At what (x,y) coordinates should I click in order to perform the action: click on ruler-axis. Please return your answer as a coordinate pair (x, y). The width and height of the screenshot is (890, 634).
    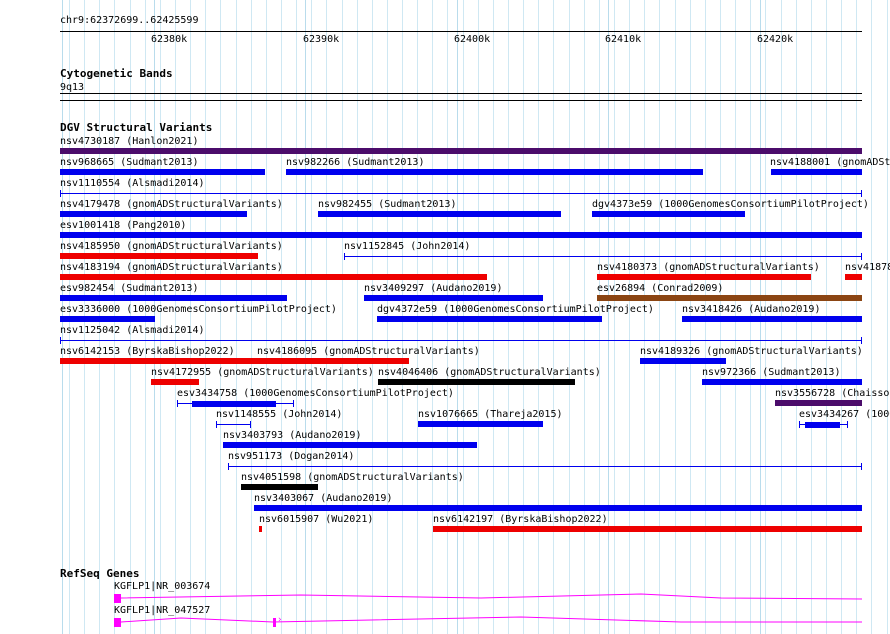
    Looking at the image, I should click on (461, 31).